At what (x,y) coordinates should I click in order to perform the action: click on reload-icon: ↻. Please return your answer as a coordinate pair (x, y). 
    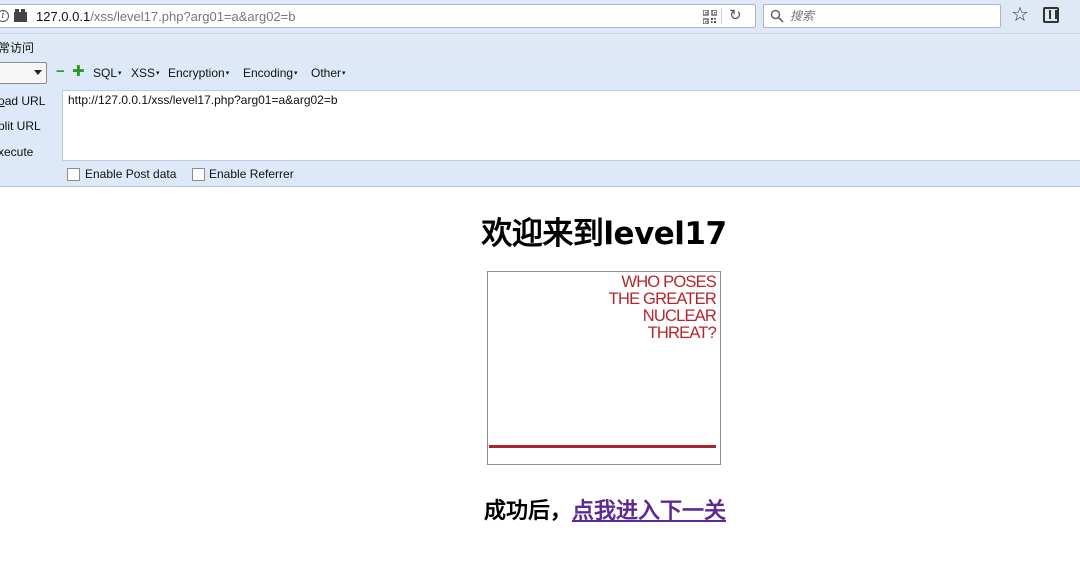
    Looking at the image, I should click on (735, 15).